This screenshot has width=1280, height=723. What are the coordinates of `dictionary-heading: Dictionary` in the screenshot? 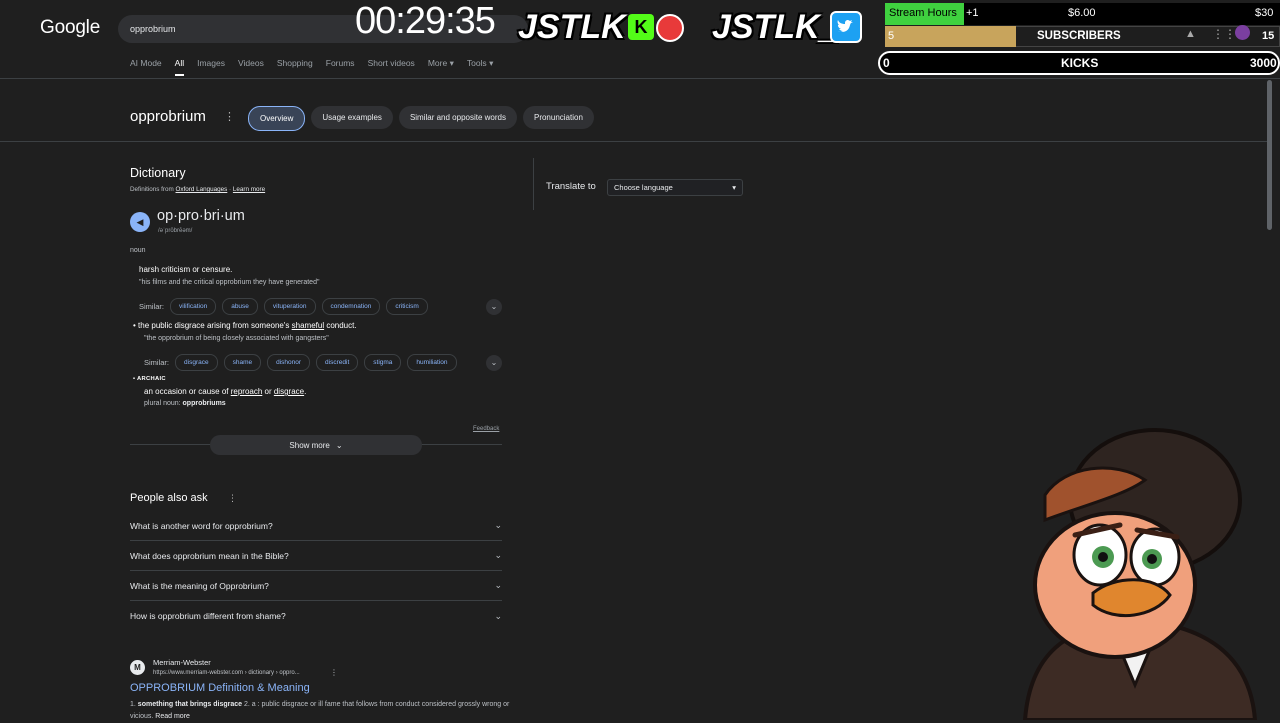 It's located at (158, 173).